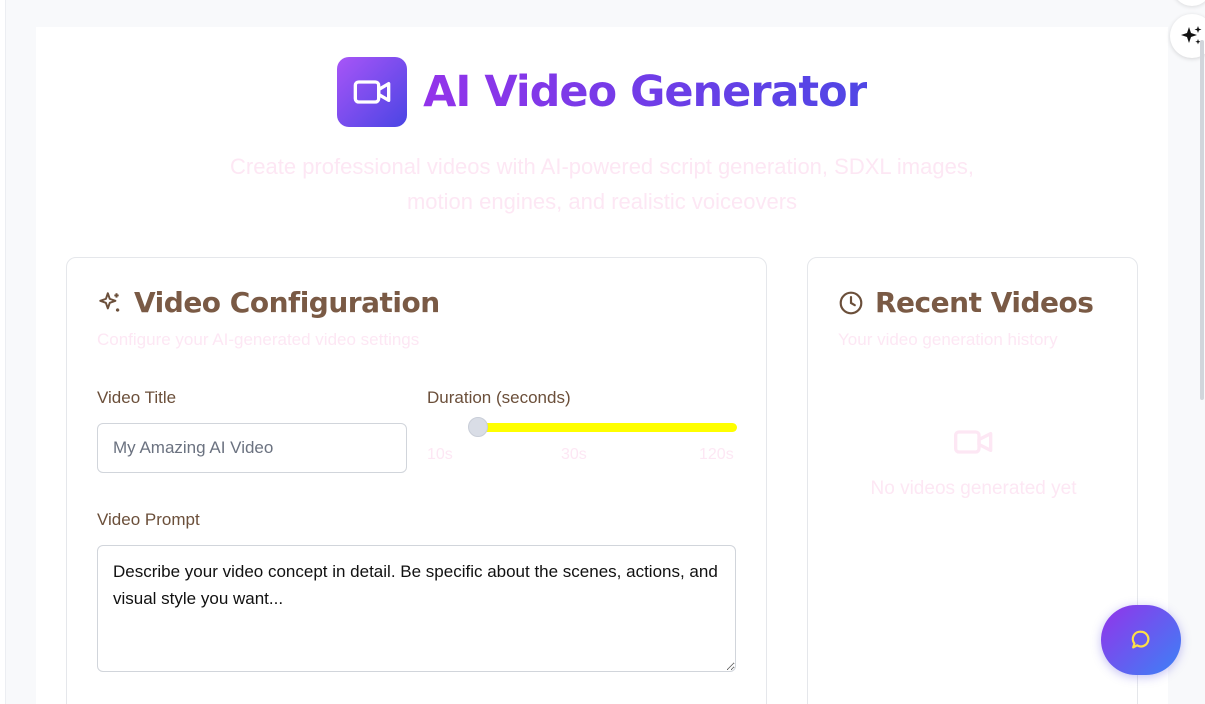 The image size is (1205, 704). What do you see at coordinates (645, 92) in the screenshot?
I see `page-title: AI Video Generator` at bounding box center [645, 92].